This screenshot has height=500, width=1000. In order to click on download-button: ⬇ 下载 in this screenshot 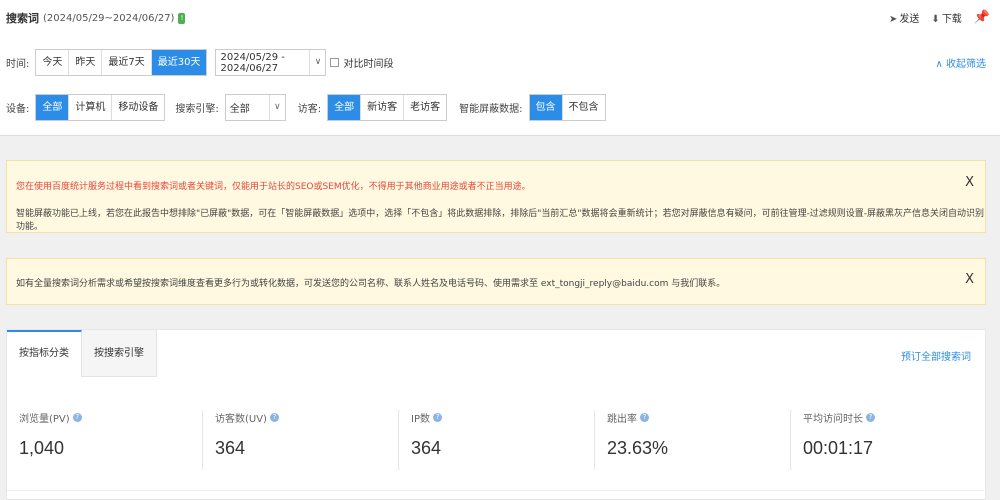, I will do `click(946, 17)`.